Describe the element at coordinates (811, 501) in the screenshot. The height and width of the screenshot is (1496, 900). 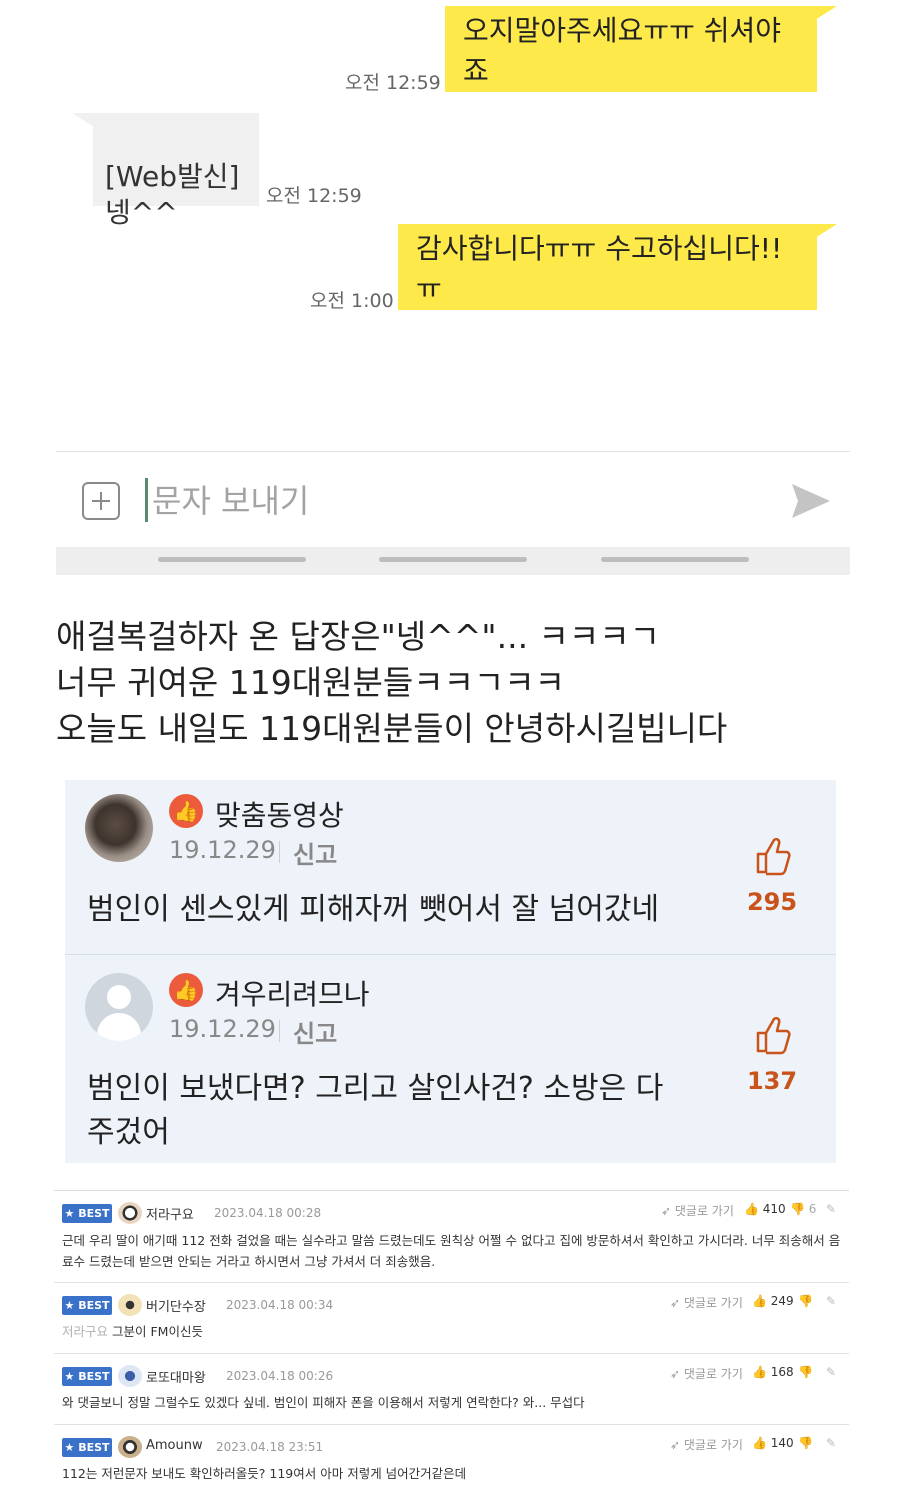
I see `send-icon` at that location.